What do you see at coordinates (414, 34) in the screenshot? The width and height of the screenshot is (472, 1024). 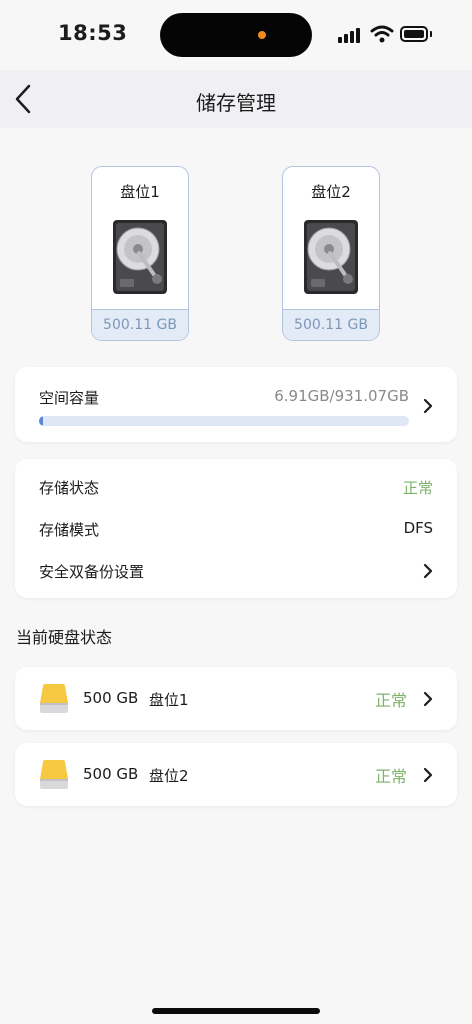 I see `battery-icon` at bounding box center [414, 34].